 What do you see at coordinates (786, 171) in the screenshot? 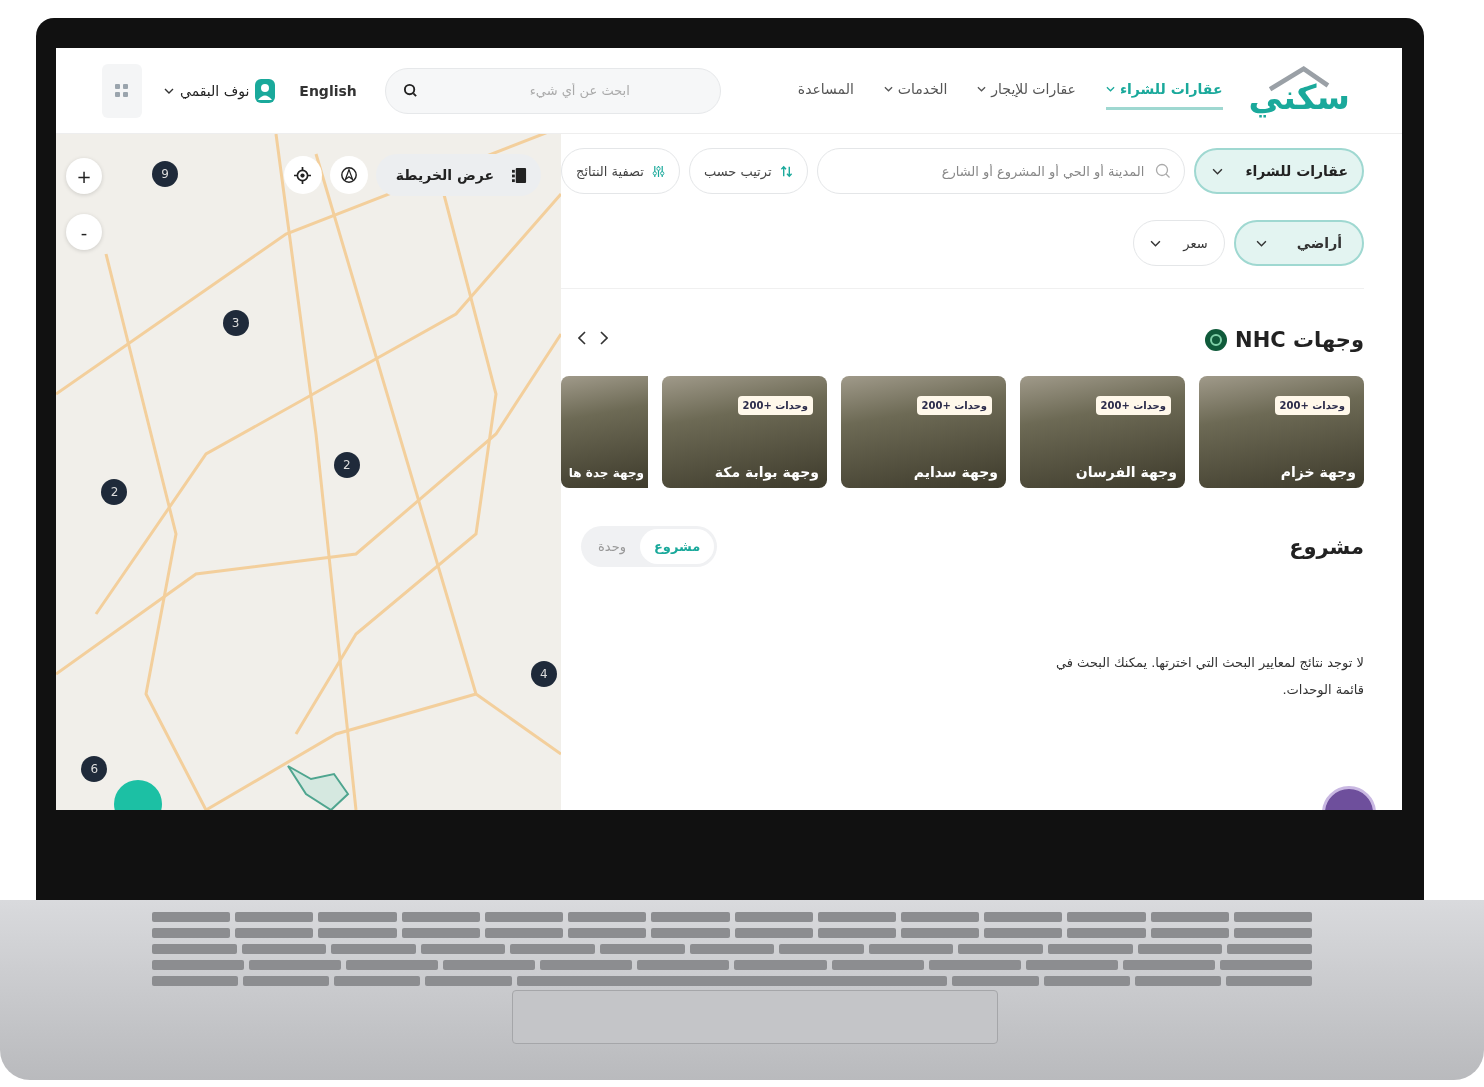
I see `sort-arrows-icon` at bounding box center [786, 171].